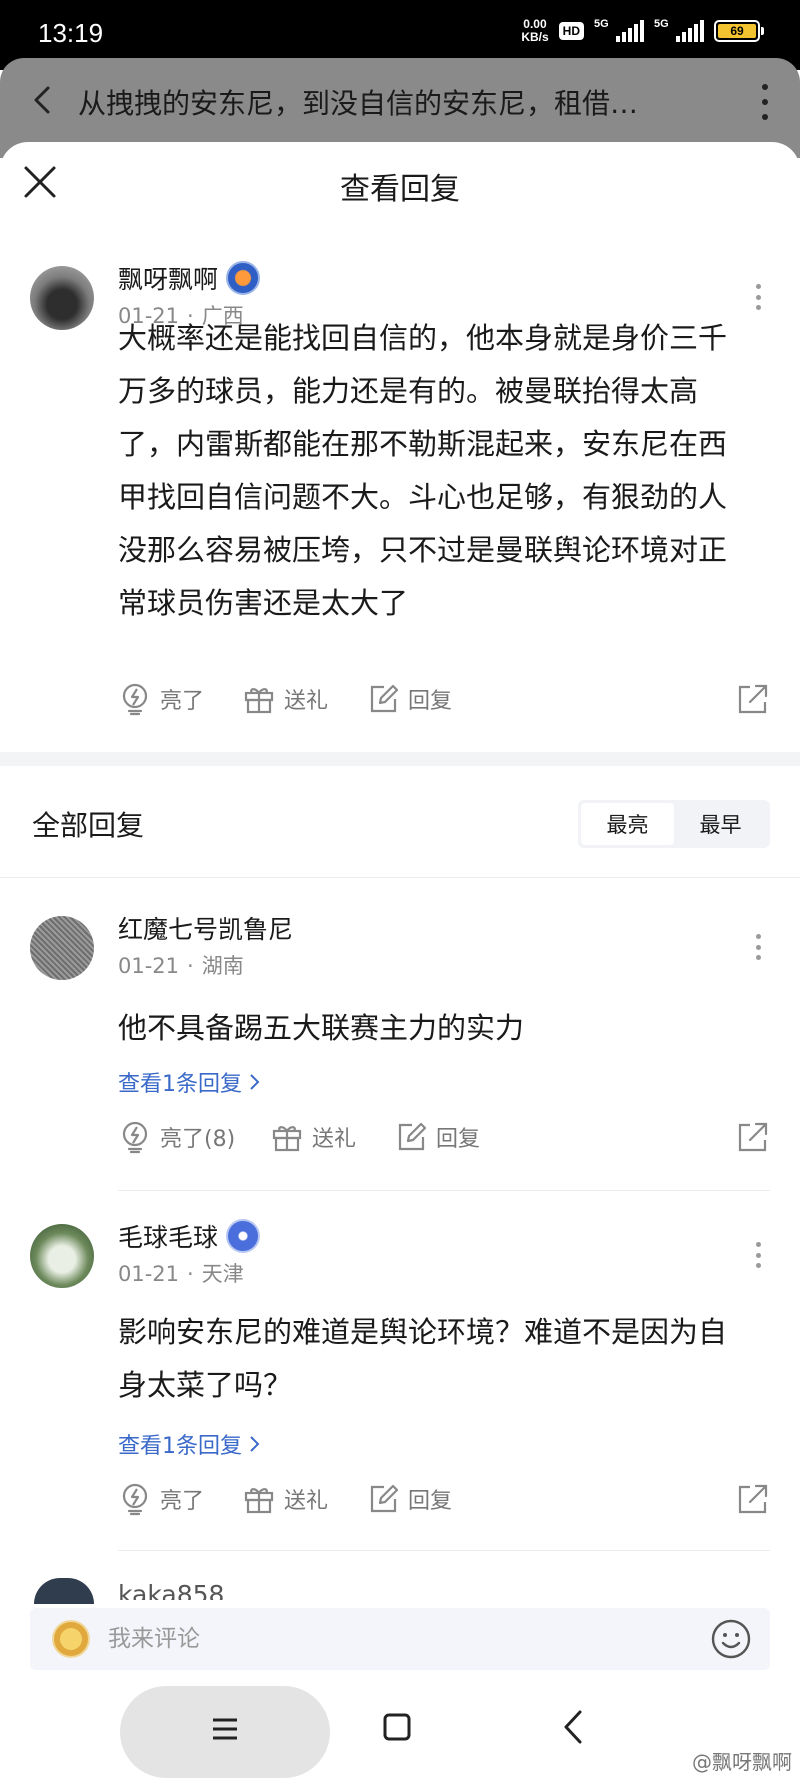  Describe the element at coordinates (71, 1639) in the screenshot. I see `my-avatar` at that location.